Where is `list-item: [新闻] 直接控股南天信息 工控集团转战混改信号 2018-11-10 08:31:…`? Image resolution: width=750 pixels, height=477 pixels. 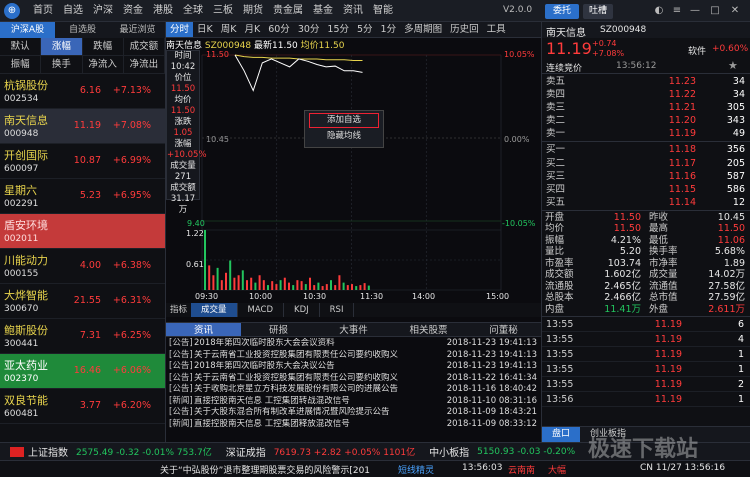 list-item: [新闻] 直接控股南天信息 工控集团转战混改信号 2018-11-10 08:31:… is located at coordinates (353, 402).